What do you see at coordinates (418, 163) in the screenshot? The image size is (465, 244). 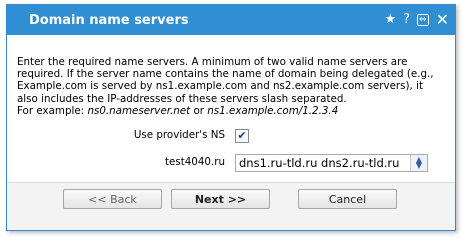 I see `updown-arrows-icon: ▲ ▼` at bounding box center [418, 163].